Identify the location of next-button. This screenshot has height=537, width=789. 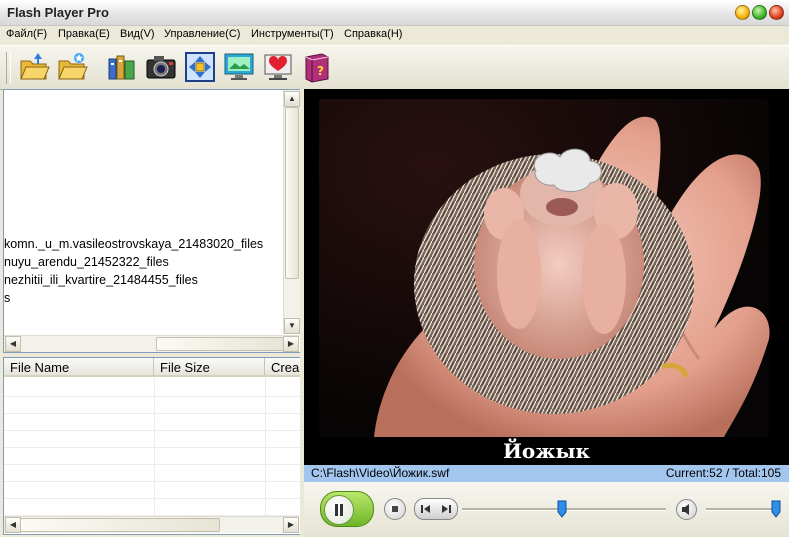
(446, 509).